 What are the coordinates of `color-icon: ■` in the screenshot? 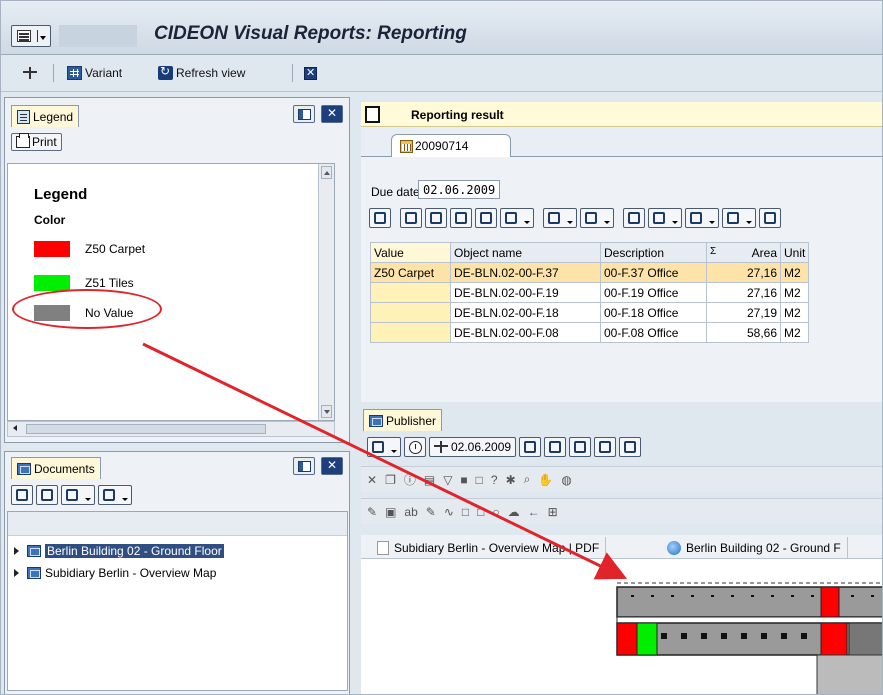 It's located at (463, 480).